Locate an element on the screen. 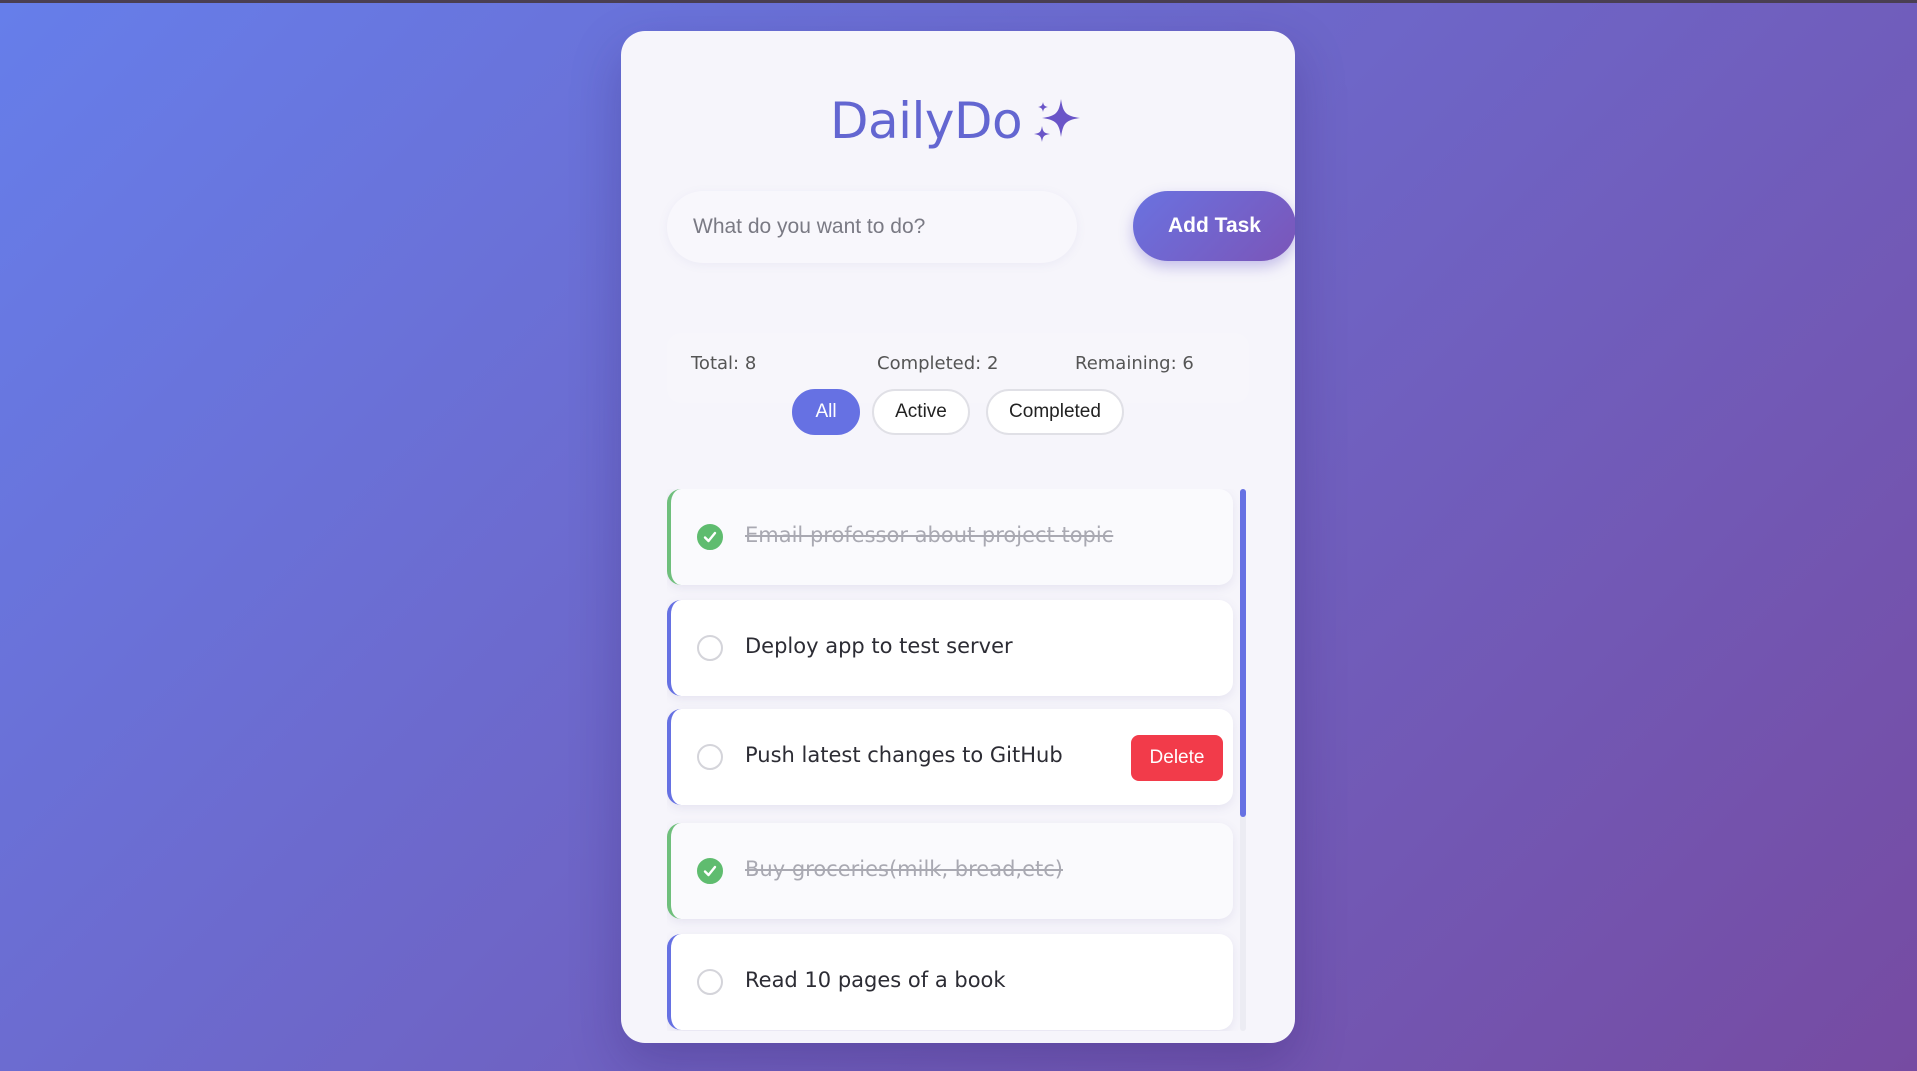 The image size is (1917, 1071). sparkles-icon is located at coordinates (1057, 120).